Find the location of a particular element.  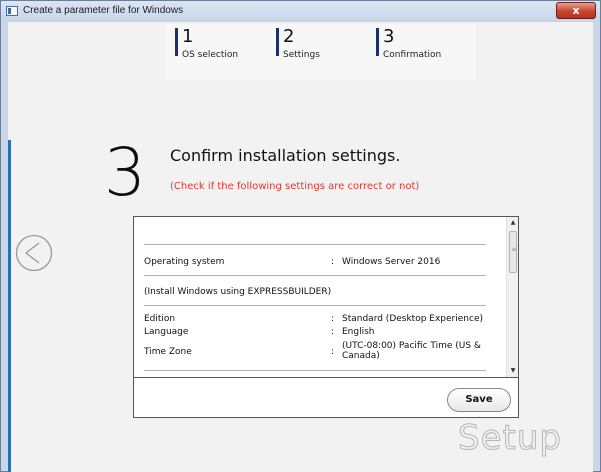

os-value: Windows Server 2016 is located at coordinates (391, 262).